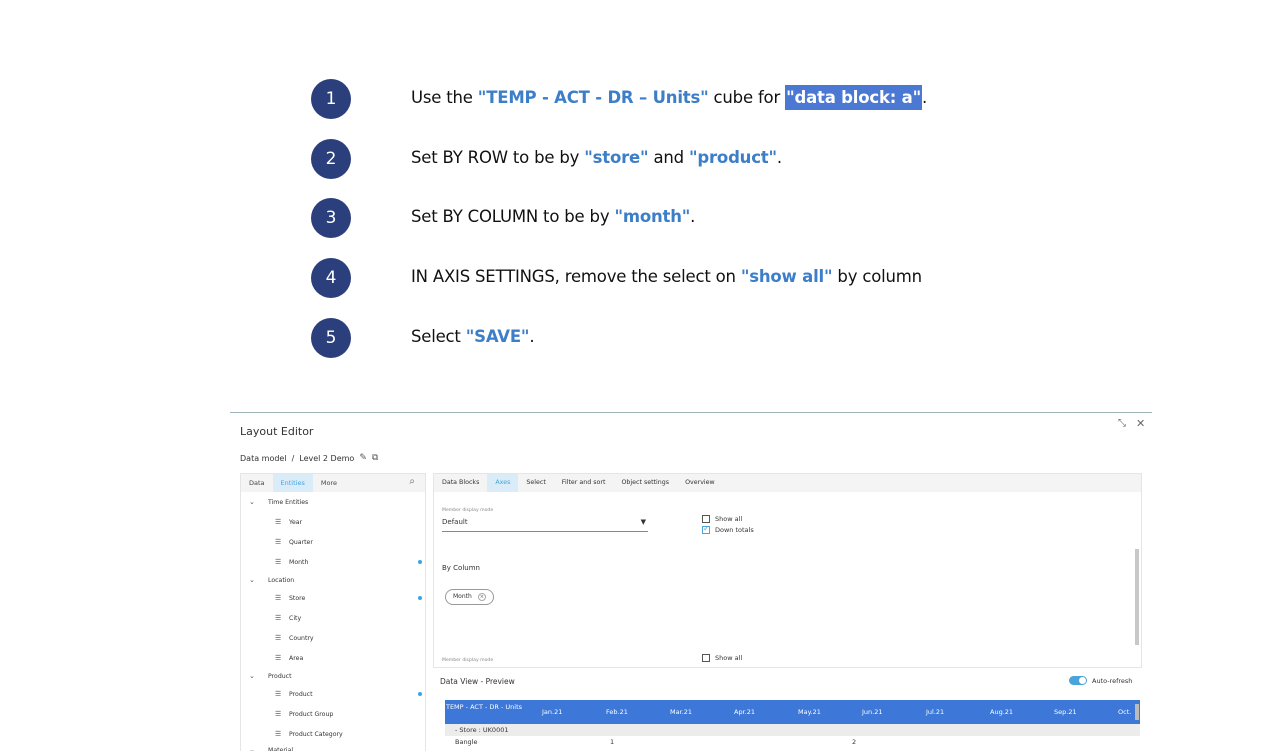  I want to click on step-text: Select "SAVE"., so click(473, 336).